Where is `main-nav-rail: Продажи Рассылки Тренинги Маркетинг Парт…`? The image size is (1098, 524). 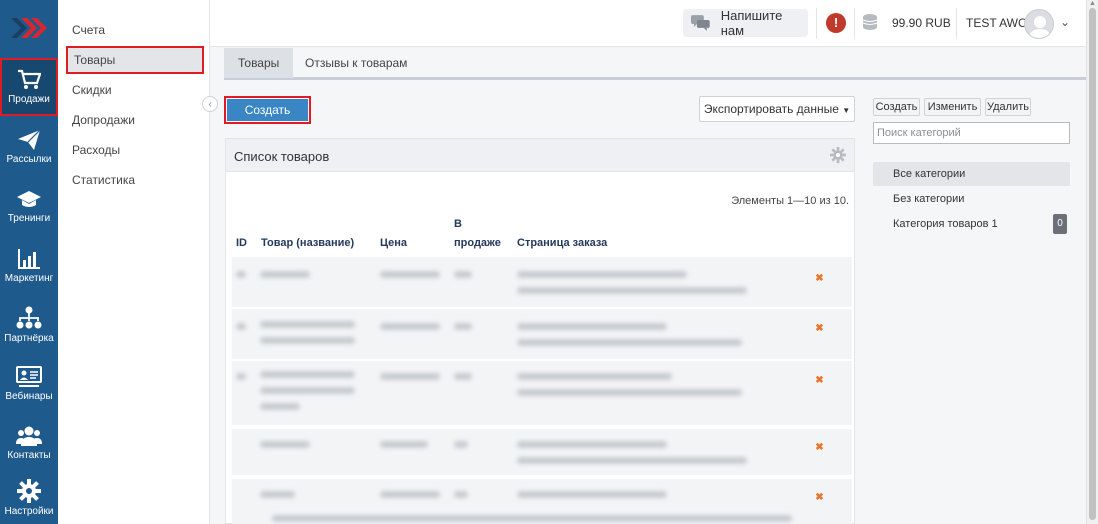 main-nav-rail: Продажи Рассылки Тренинги Маркетинг Парт… is located at coordinates (29, 262).